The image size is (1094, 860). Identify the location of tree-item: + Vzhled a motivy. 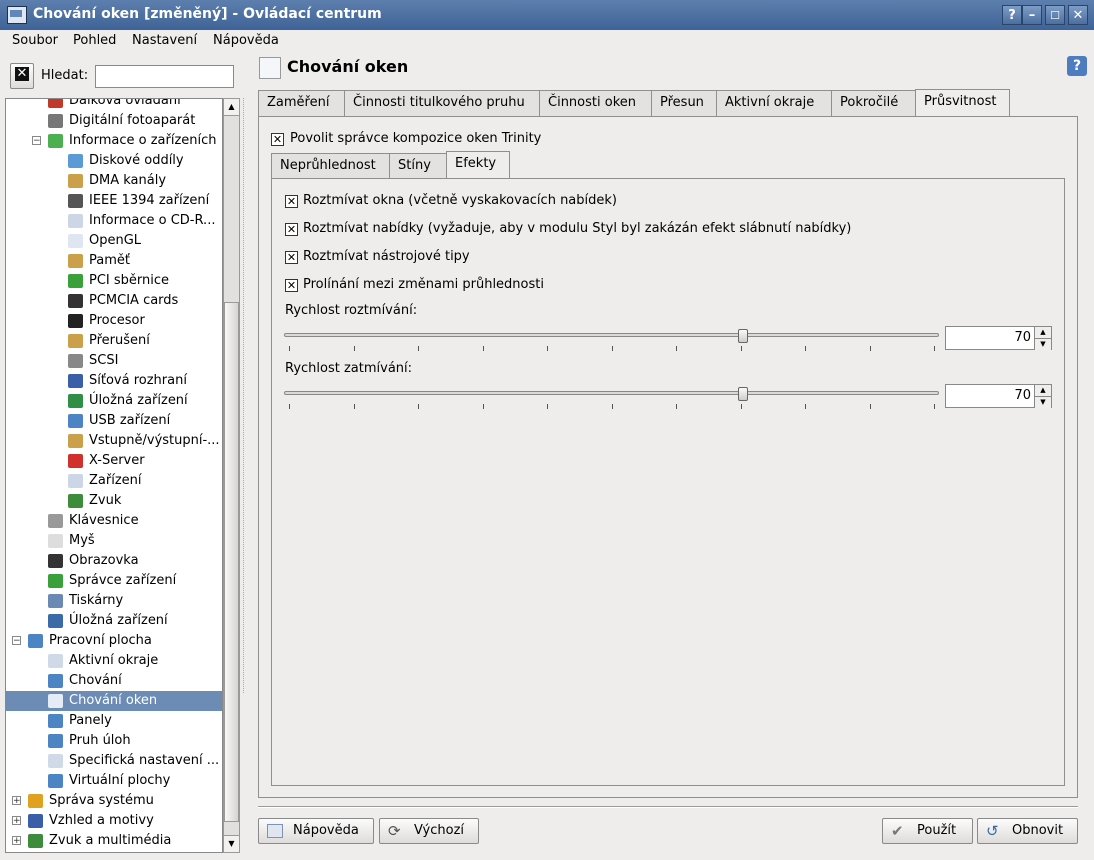
(114, 821).